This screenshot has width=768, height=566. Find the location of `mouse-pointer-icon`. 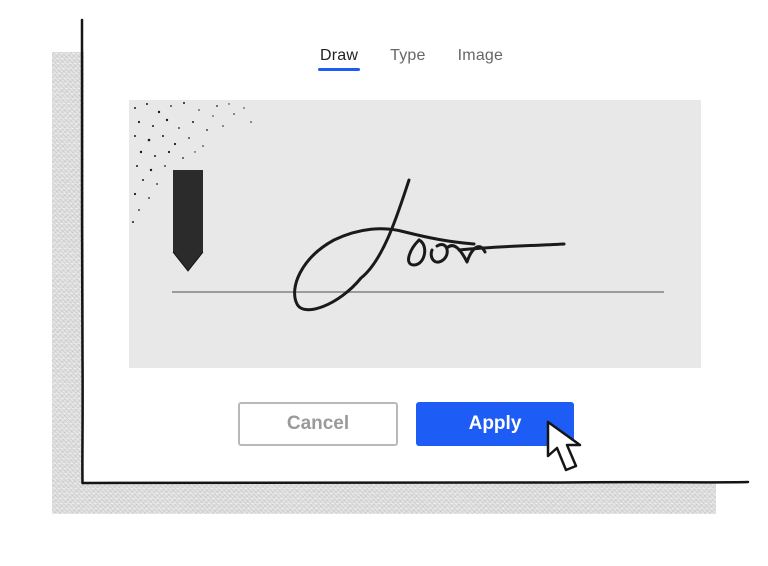

mouse-pointer-icon is located at coordinates (564, 446).